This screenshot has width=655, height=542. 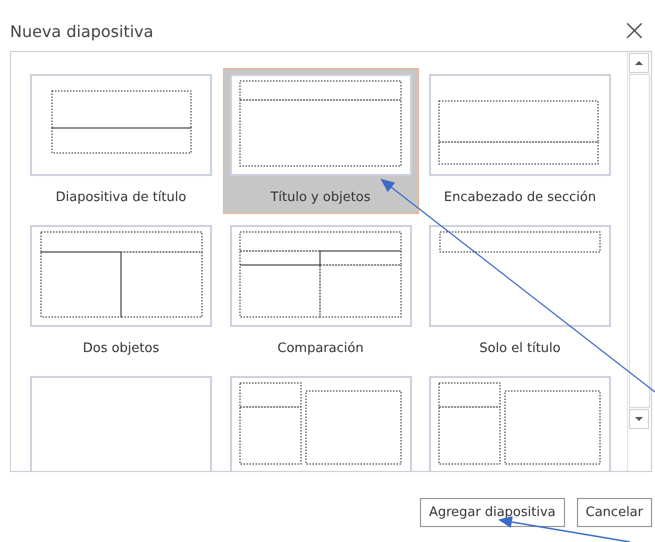 What do you see at coordinates (639, 241) in the screenshot?
I see `scrollbar-thumb` at bounding box center [639, 241].